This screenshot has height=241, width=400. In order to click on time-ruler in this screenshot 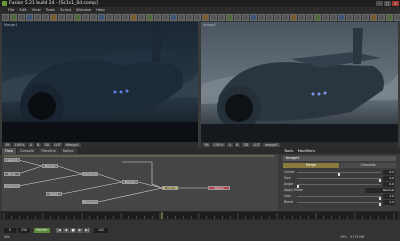, I will do `click(200, 215)`.